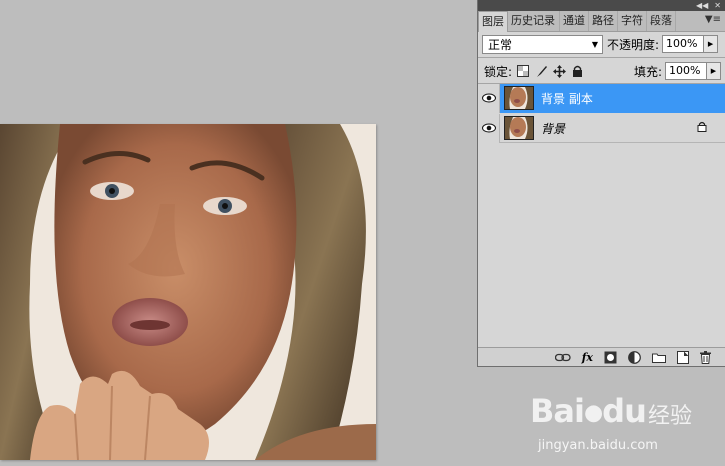 The height and width of the screenshot is (466, 725). What do you see at coordinates (601, 128) in the screenshot?
I see `layer-row-background: 背景` at bounding box center [601, 128].